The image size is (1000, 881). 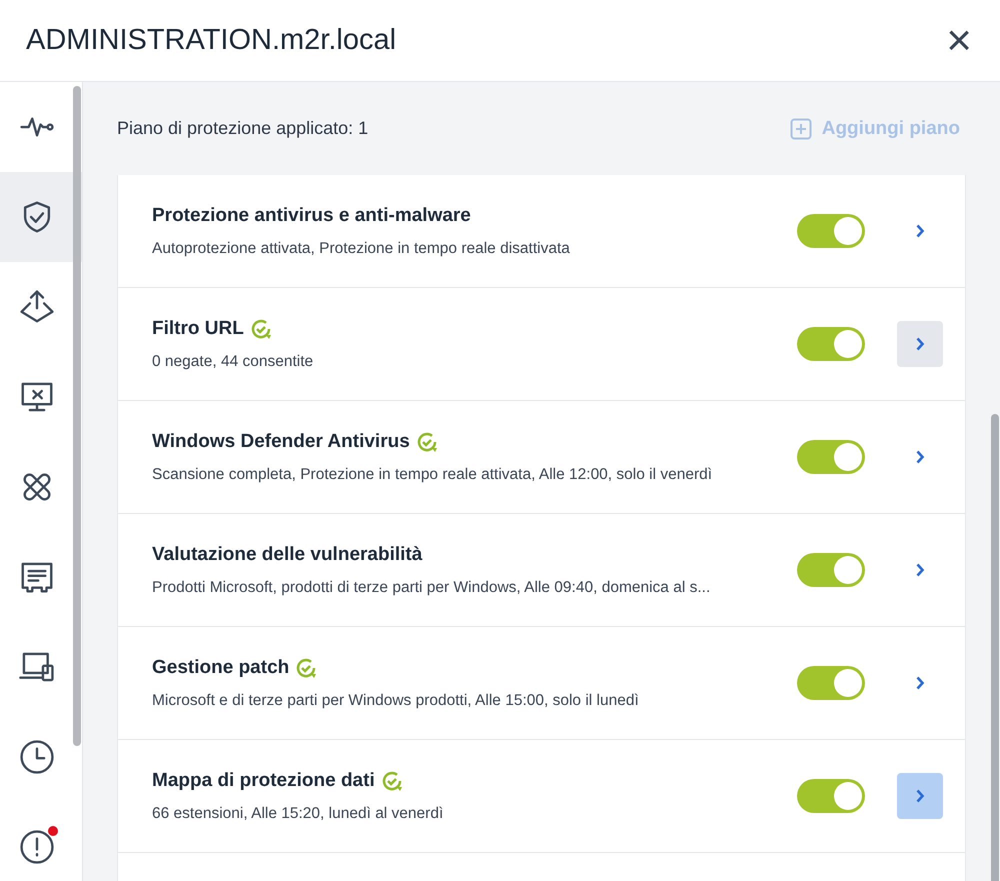 What do you see at coordinates (298, 813) in the screenshot?
I see `module-description: 66 estensioni, Alle 15:20, lunedì al venerdì` at bounding box center [298, 813].